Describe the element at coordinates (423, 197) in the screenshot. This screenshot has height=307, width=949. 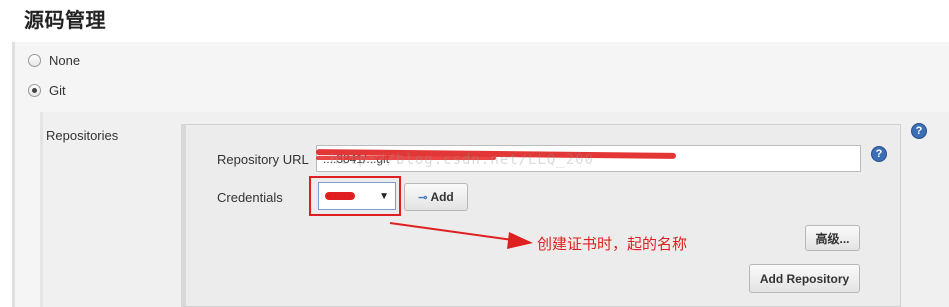
I see `key-icon: ⊸` at that location.